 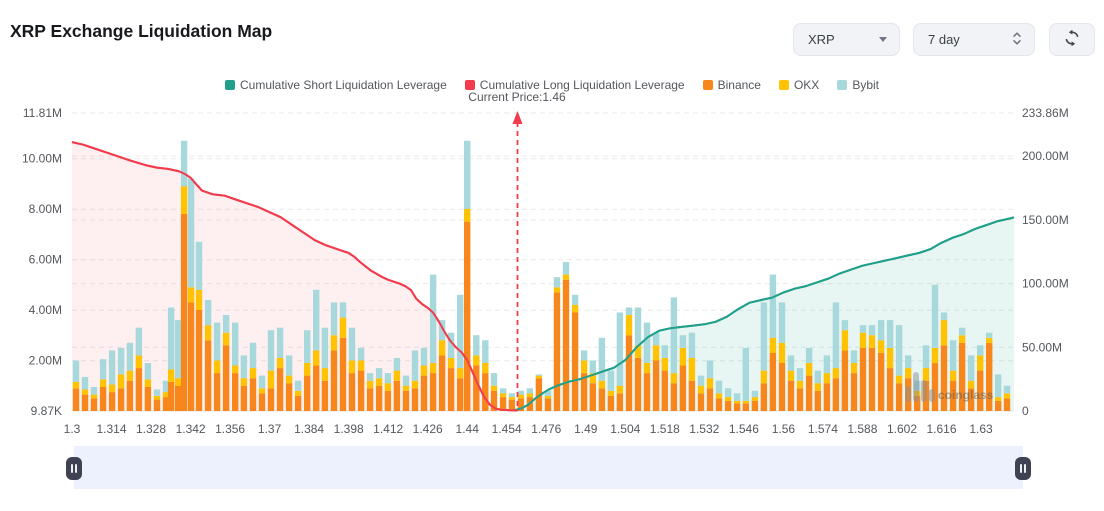 What do you see at coordinates (665, 429) in the screenshot?
I see `svg-text: 1.518` at bounding box center [665, 429].